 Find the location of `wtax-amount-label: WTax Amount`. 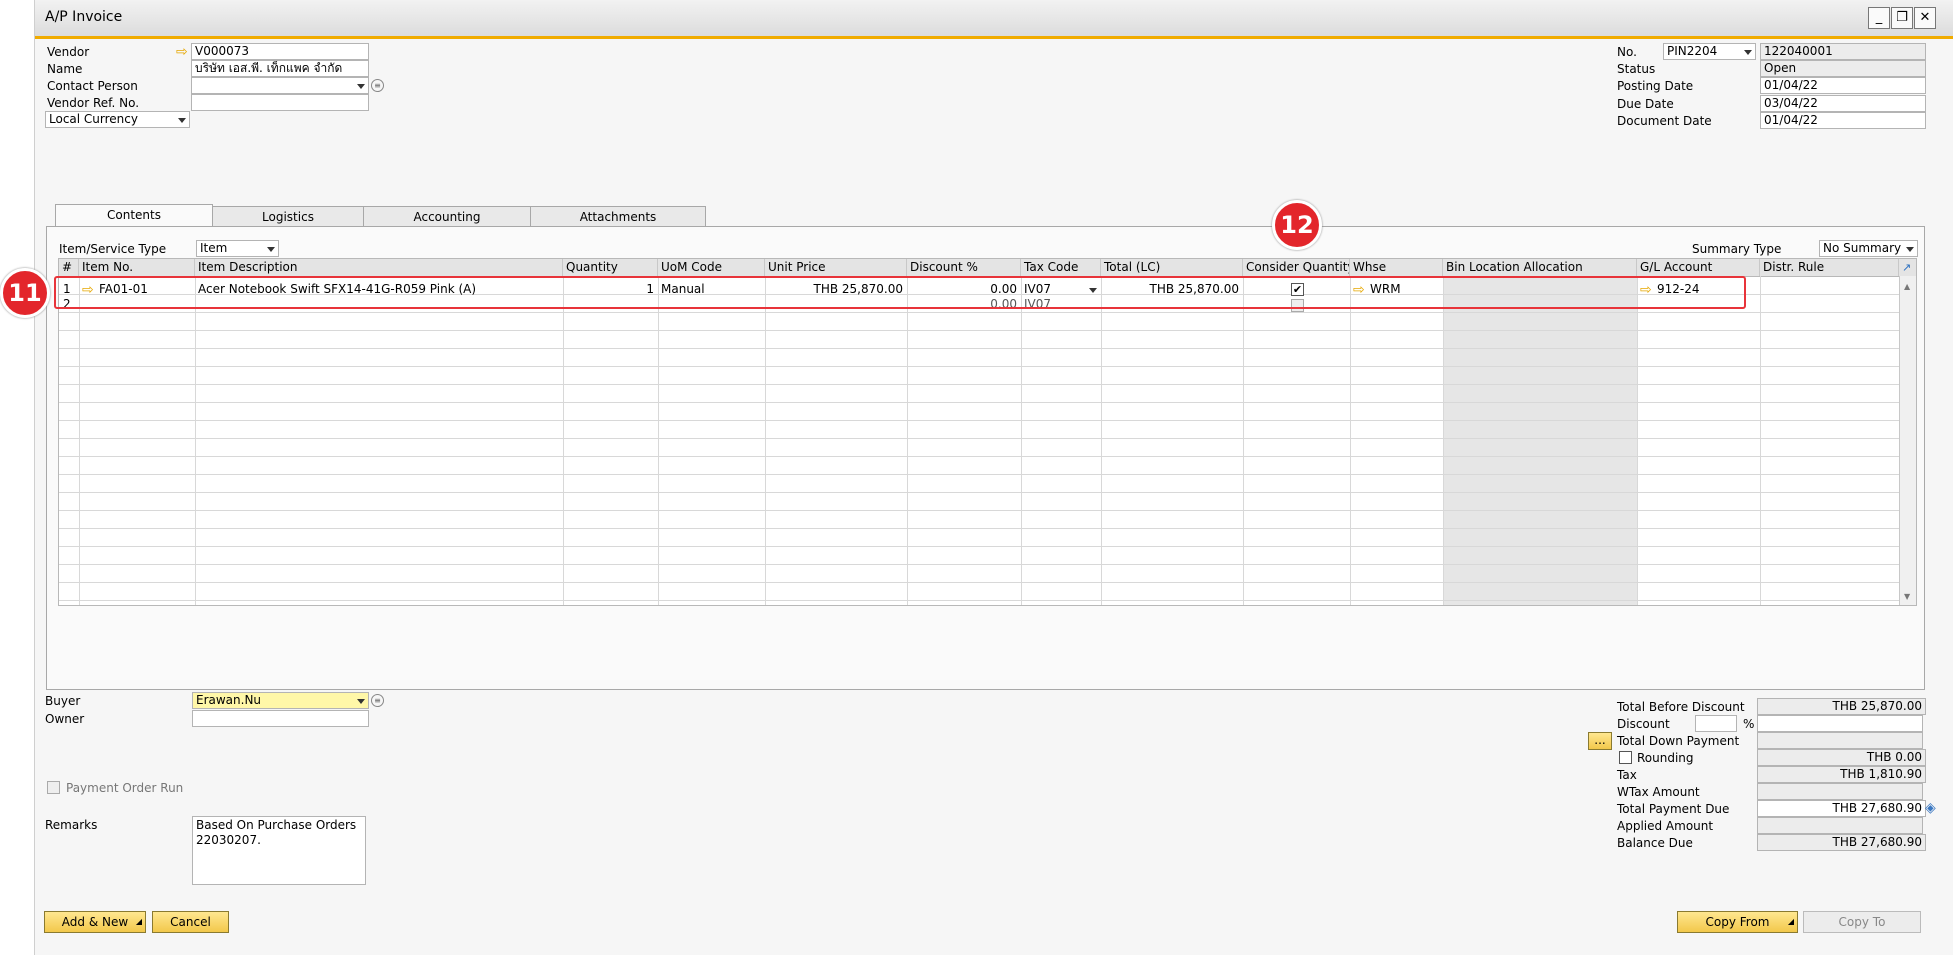

wtax-amount-label: WTax Amount is located at coordinates (1658, 792).